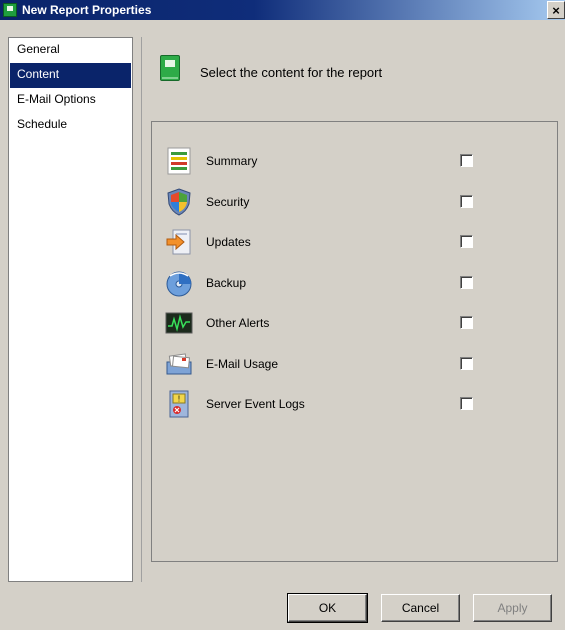 The width and height of the screenshot is (565, 630). I want to click on apply-button: Apply, so click(512, 608).